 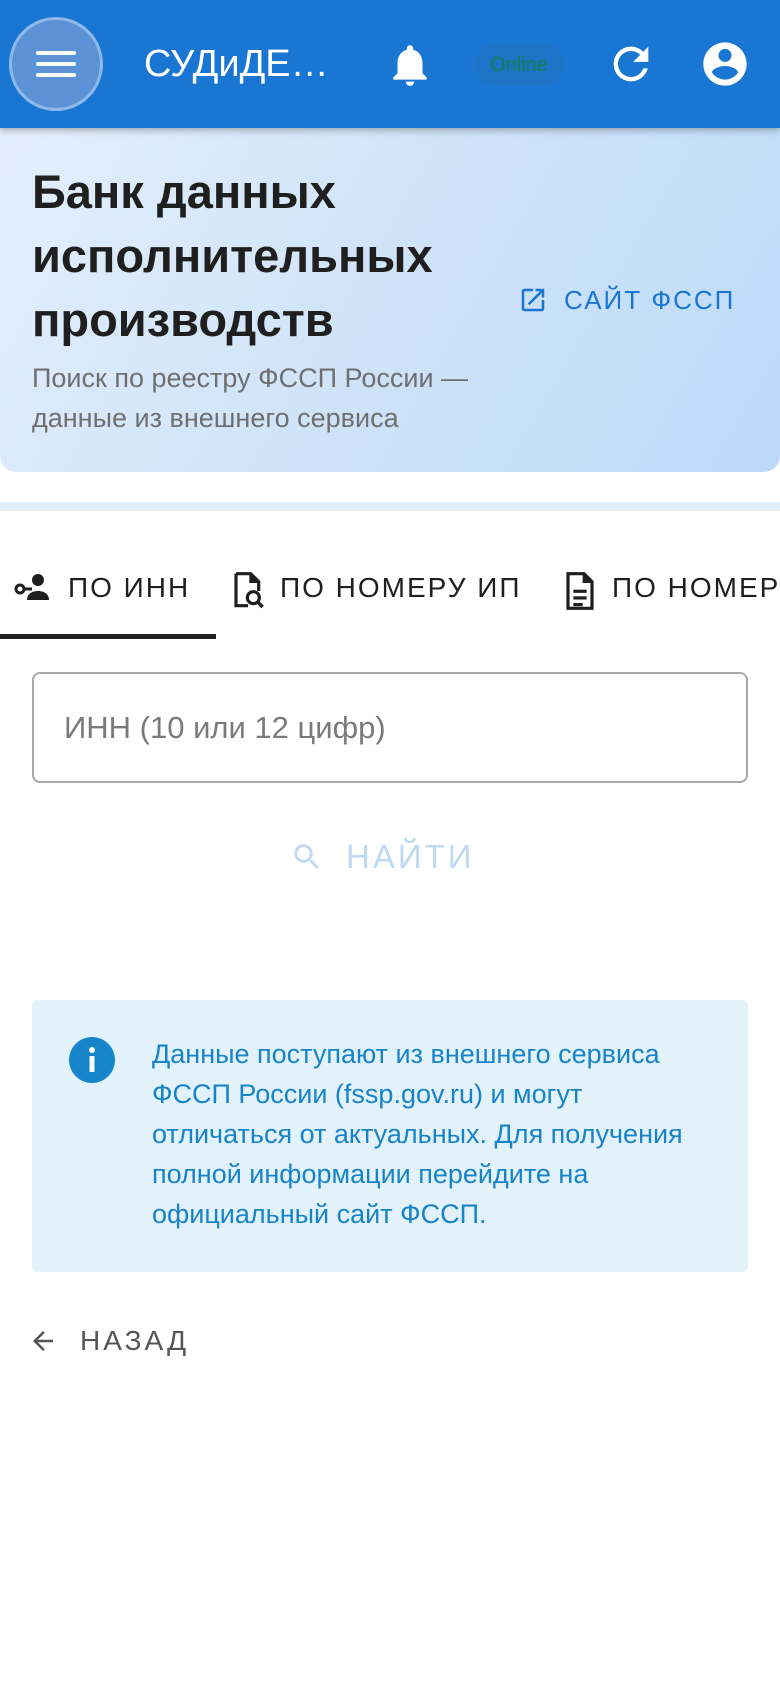 What do you see at coordinates (108, 636) in the screenshot?
I see `active-tab-indicator` at bounding box center [108, 636].